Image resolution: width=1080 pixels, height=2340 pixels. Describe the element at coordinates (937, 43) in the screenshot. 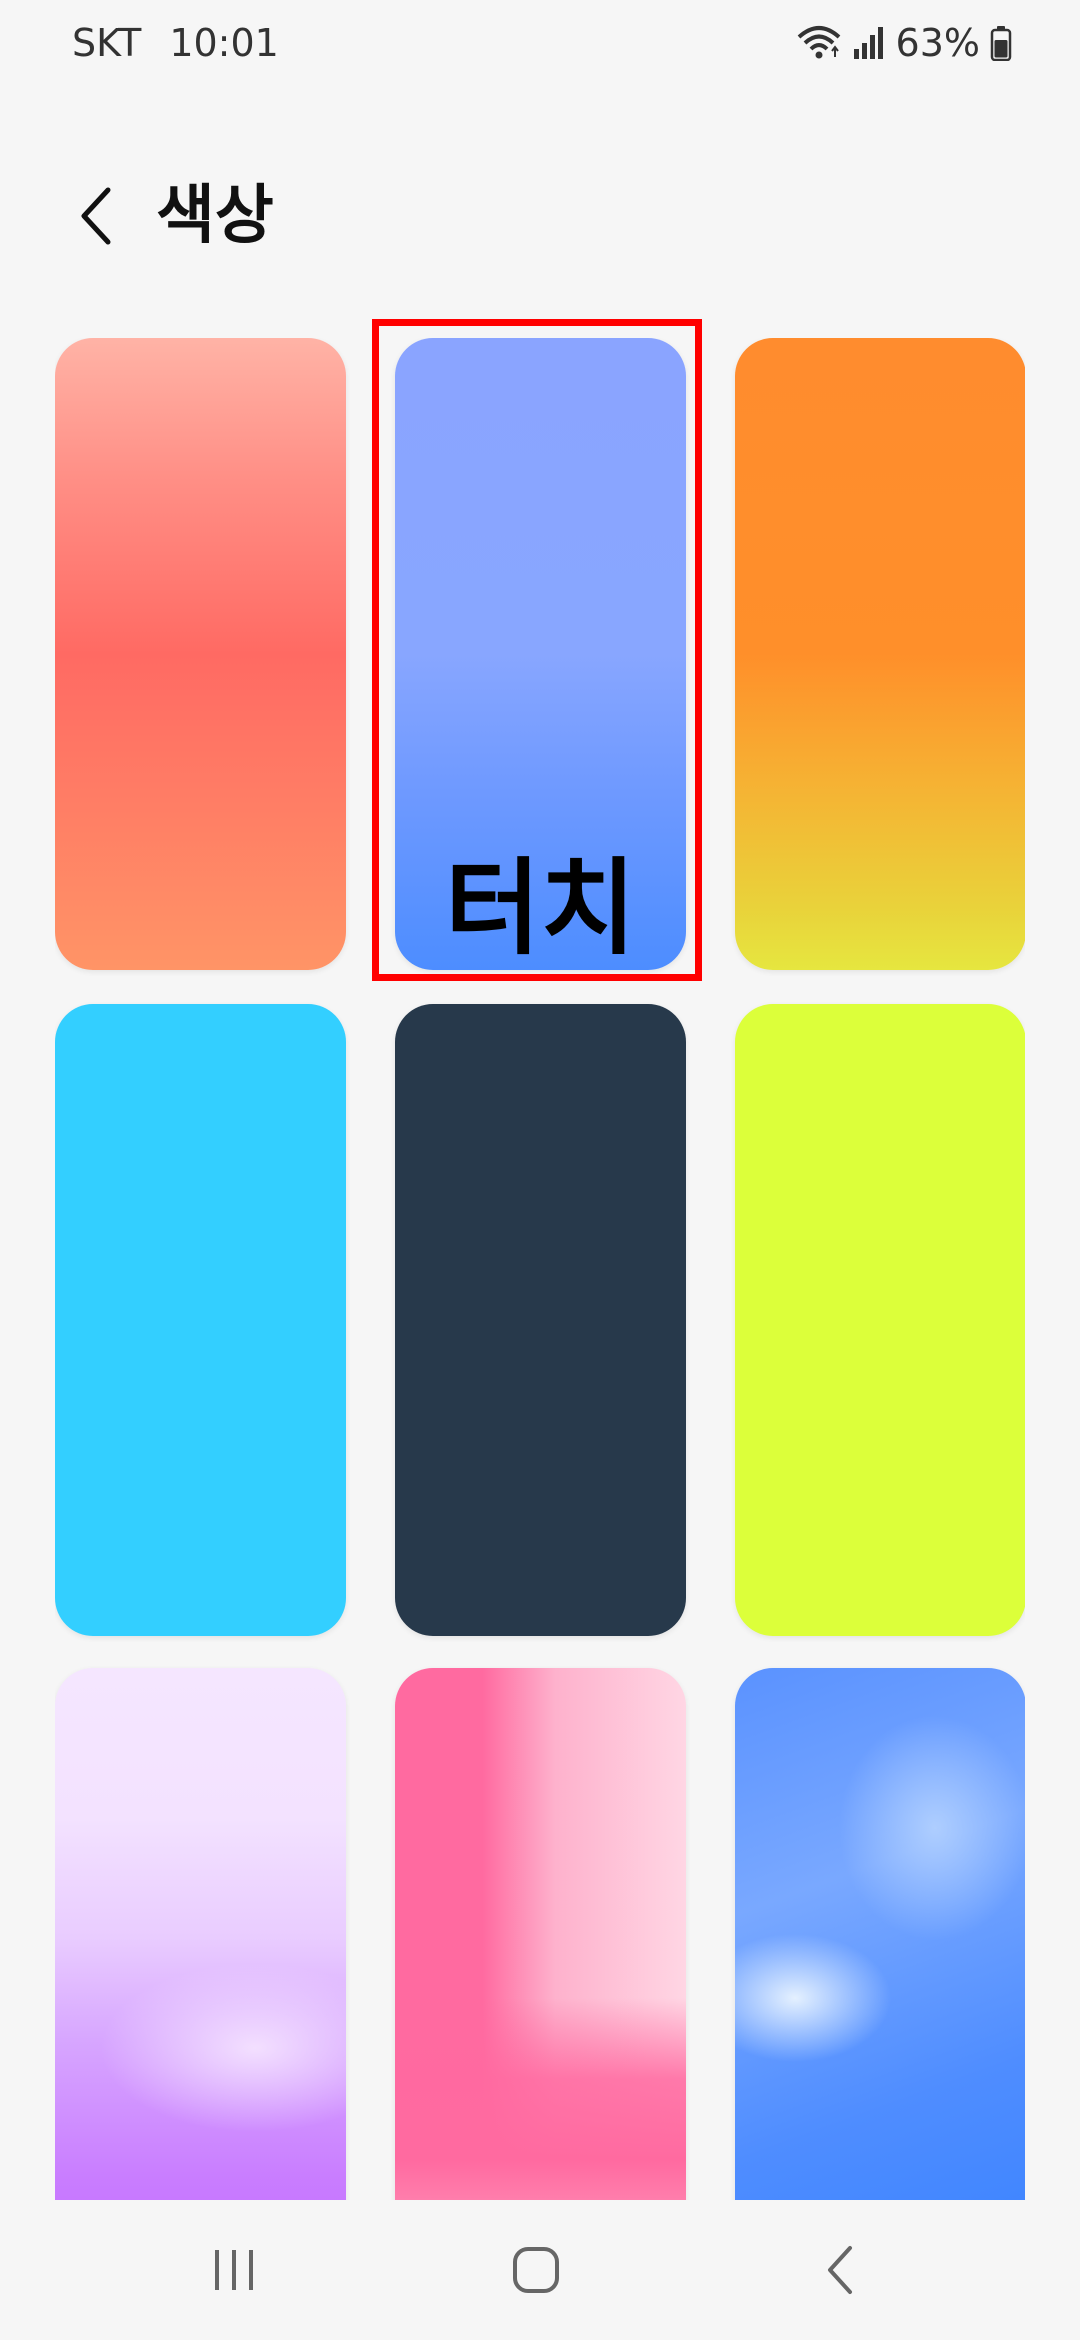

I see `battery-percent: 63%` at that location.